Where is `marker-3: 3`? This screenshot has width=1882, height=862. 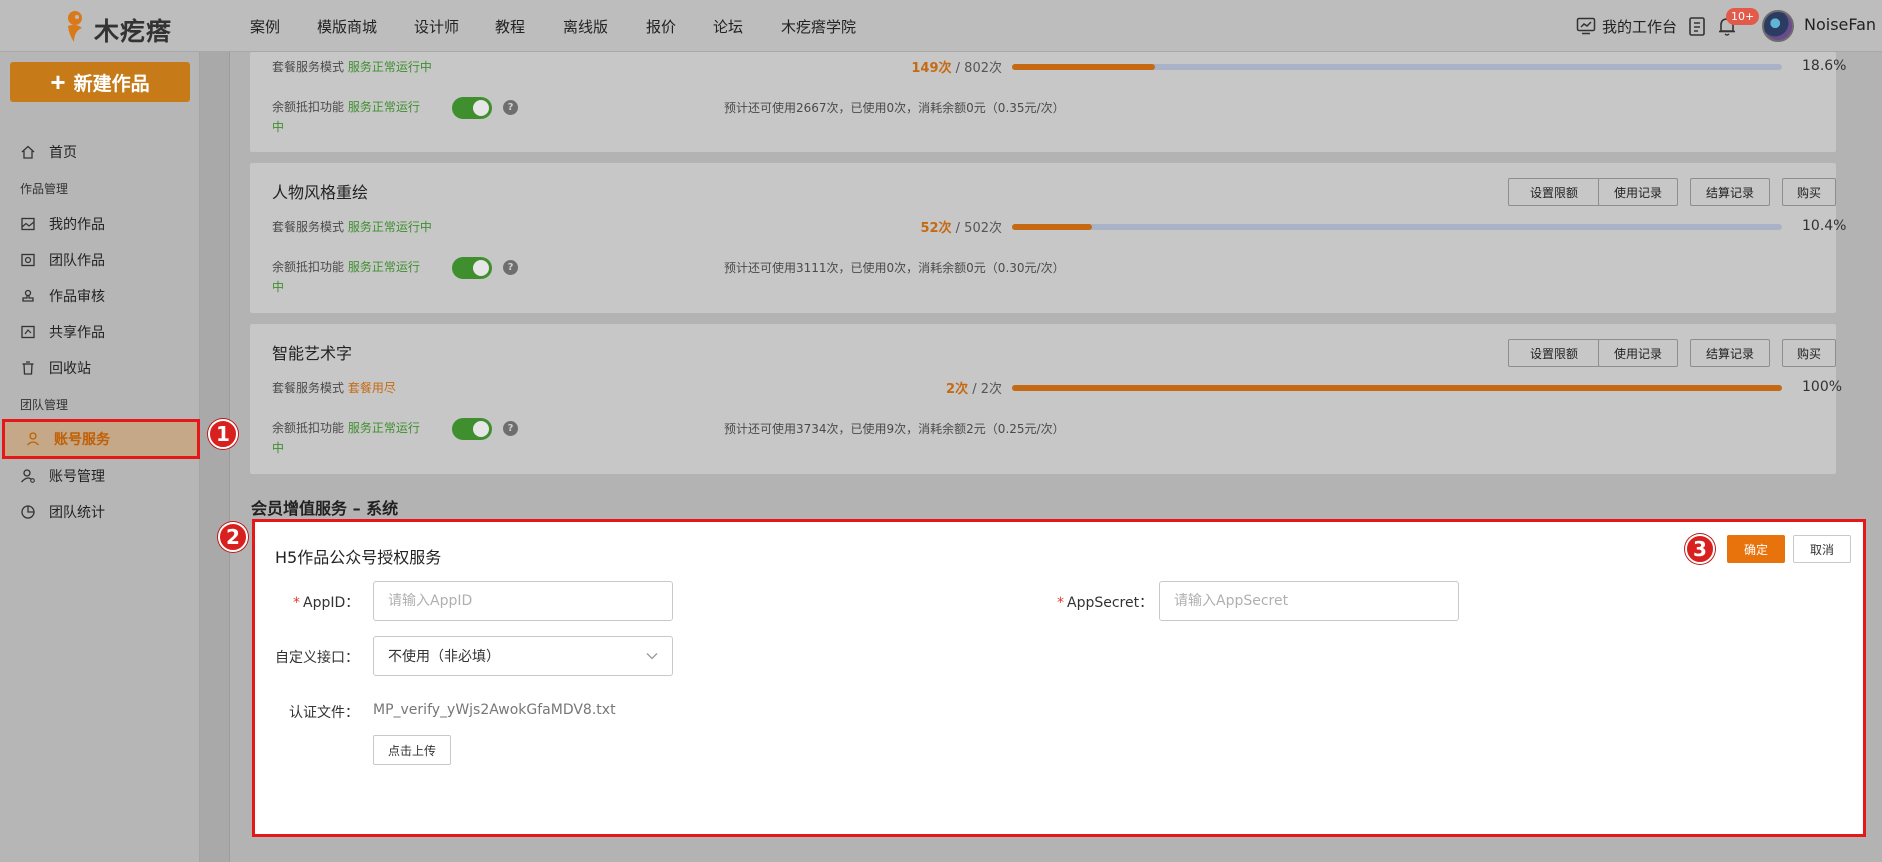 marker-3: 3 is located at coordinates (1700, 549).